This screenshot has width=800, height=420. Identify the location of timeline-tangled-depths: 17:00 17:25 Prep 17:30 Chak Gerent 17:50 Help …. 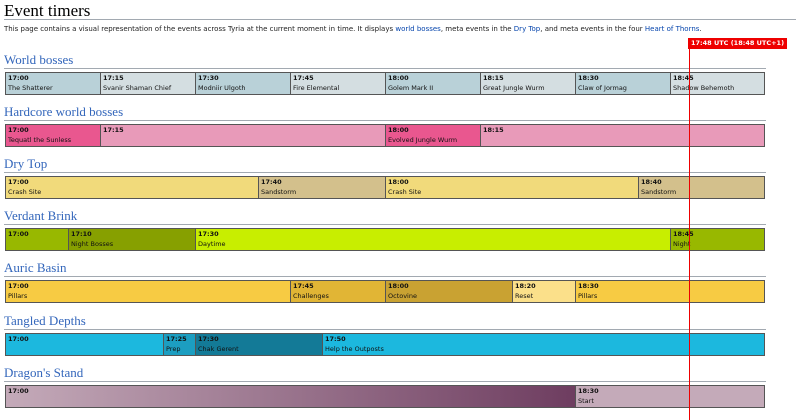
(385, 344).